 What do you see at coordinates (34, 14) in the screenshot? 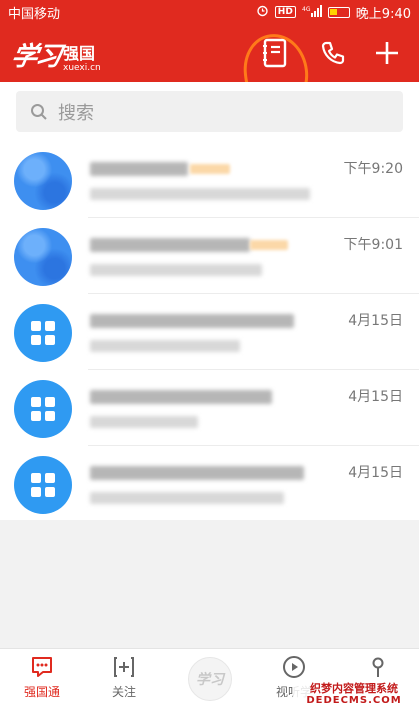
I see `carrier-label: 中国移动` at bounding box center [34, 14].